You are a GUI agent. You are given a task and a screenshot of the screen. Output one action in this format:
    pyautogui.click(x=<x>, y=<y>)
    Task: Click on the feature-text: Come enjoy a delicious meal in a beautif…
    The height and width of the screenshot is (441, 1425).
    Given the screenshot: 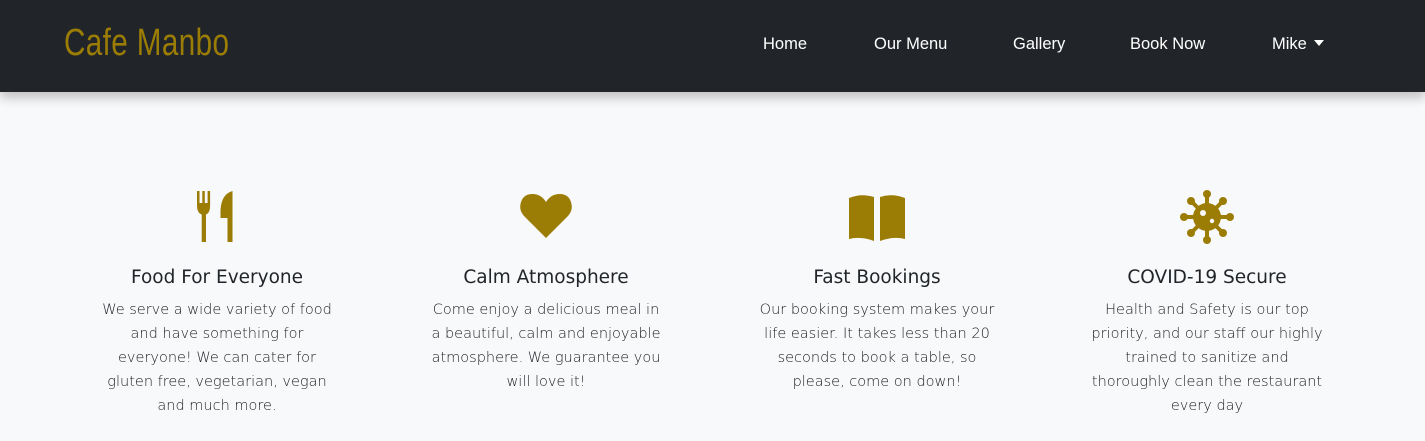 What is the action you would take?
    pyautogui.click(x=546, y=346)
    